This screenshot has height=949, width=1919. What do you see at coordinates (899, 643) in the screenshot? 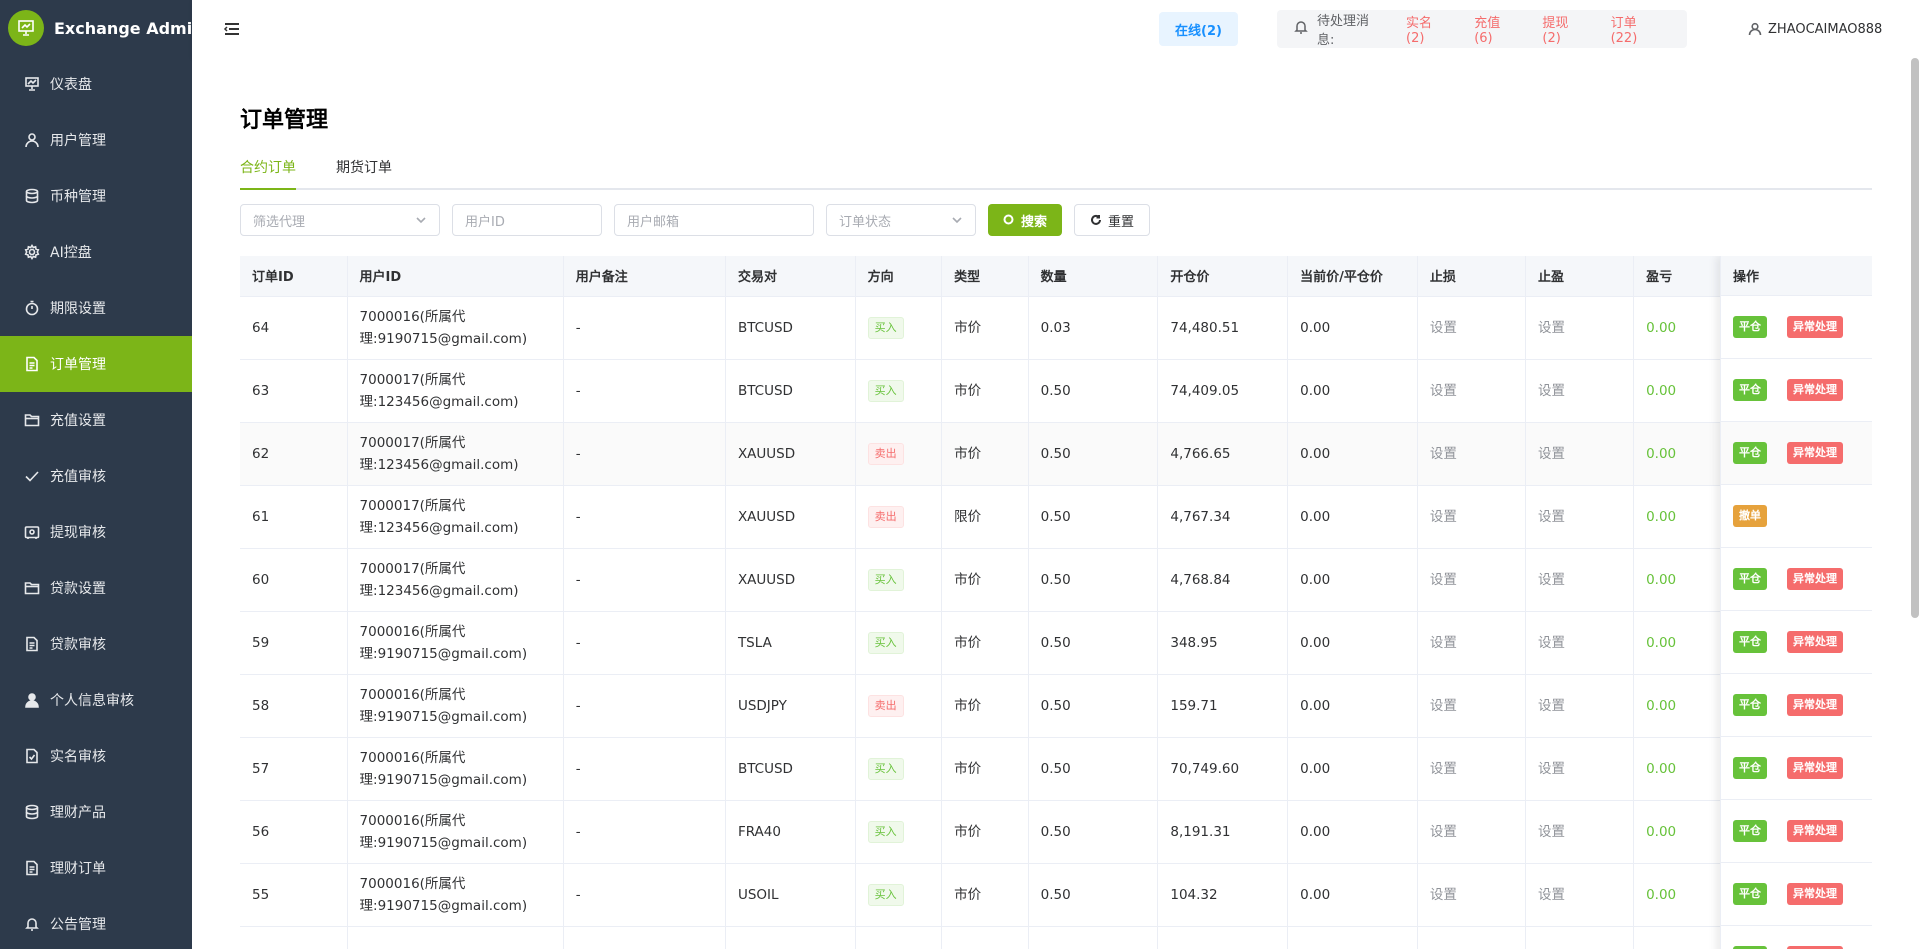
I see `direction-cell: 买入` at bounding box center [899, 643].